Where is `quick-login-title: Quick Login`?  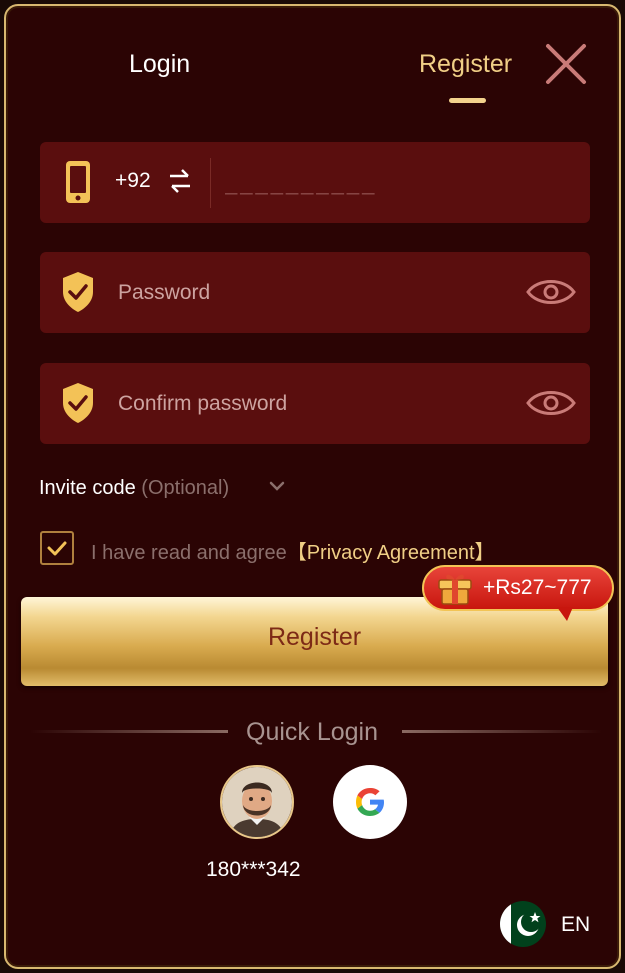 quick-login-title: Quick Login is located at coordinates (312, 732).